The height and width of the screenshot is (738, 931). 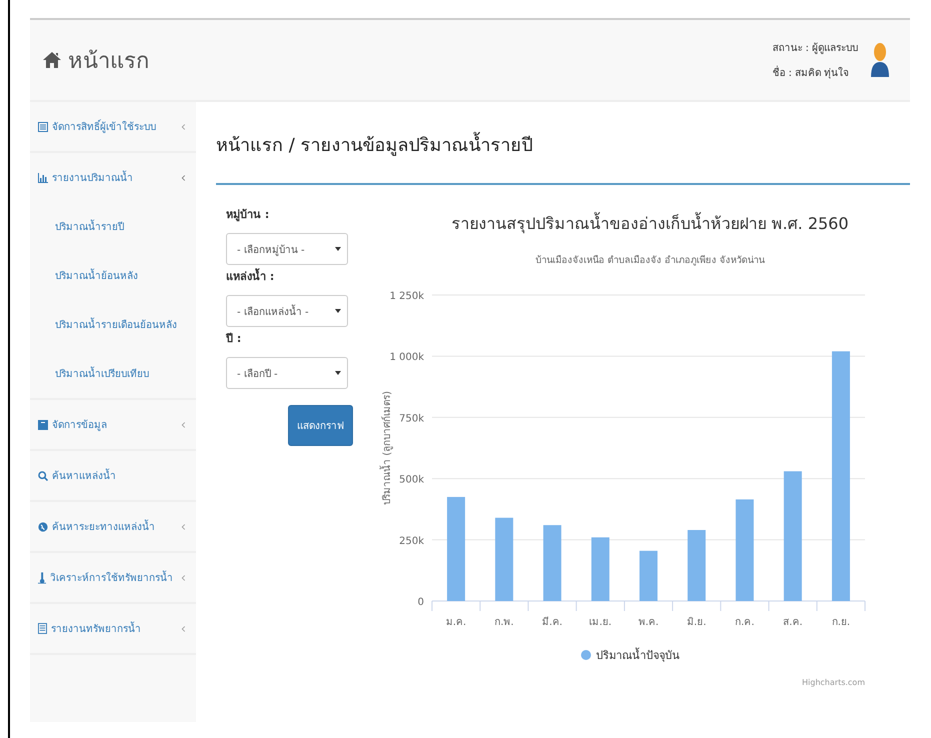 I want to click on x-tick-label: เม.ย., so click(x=600, y=622).